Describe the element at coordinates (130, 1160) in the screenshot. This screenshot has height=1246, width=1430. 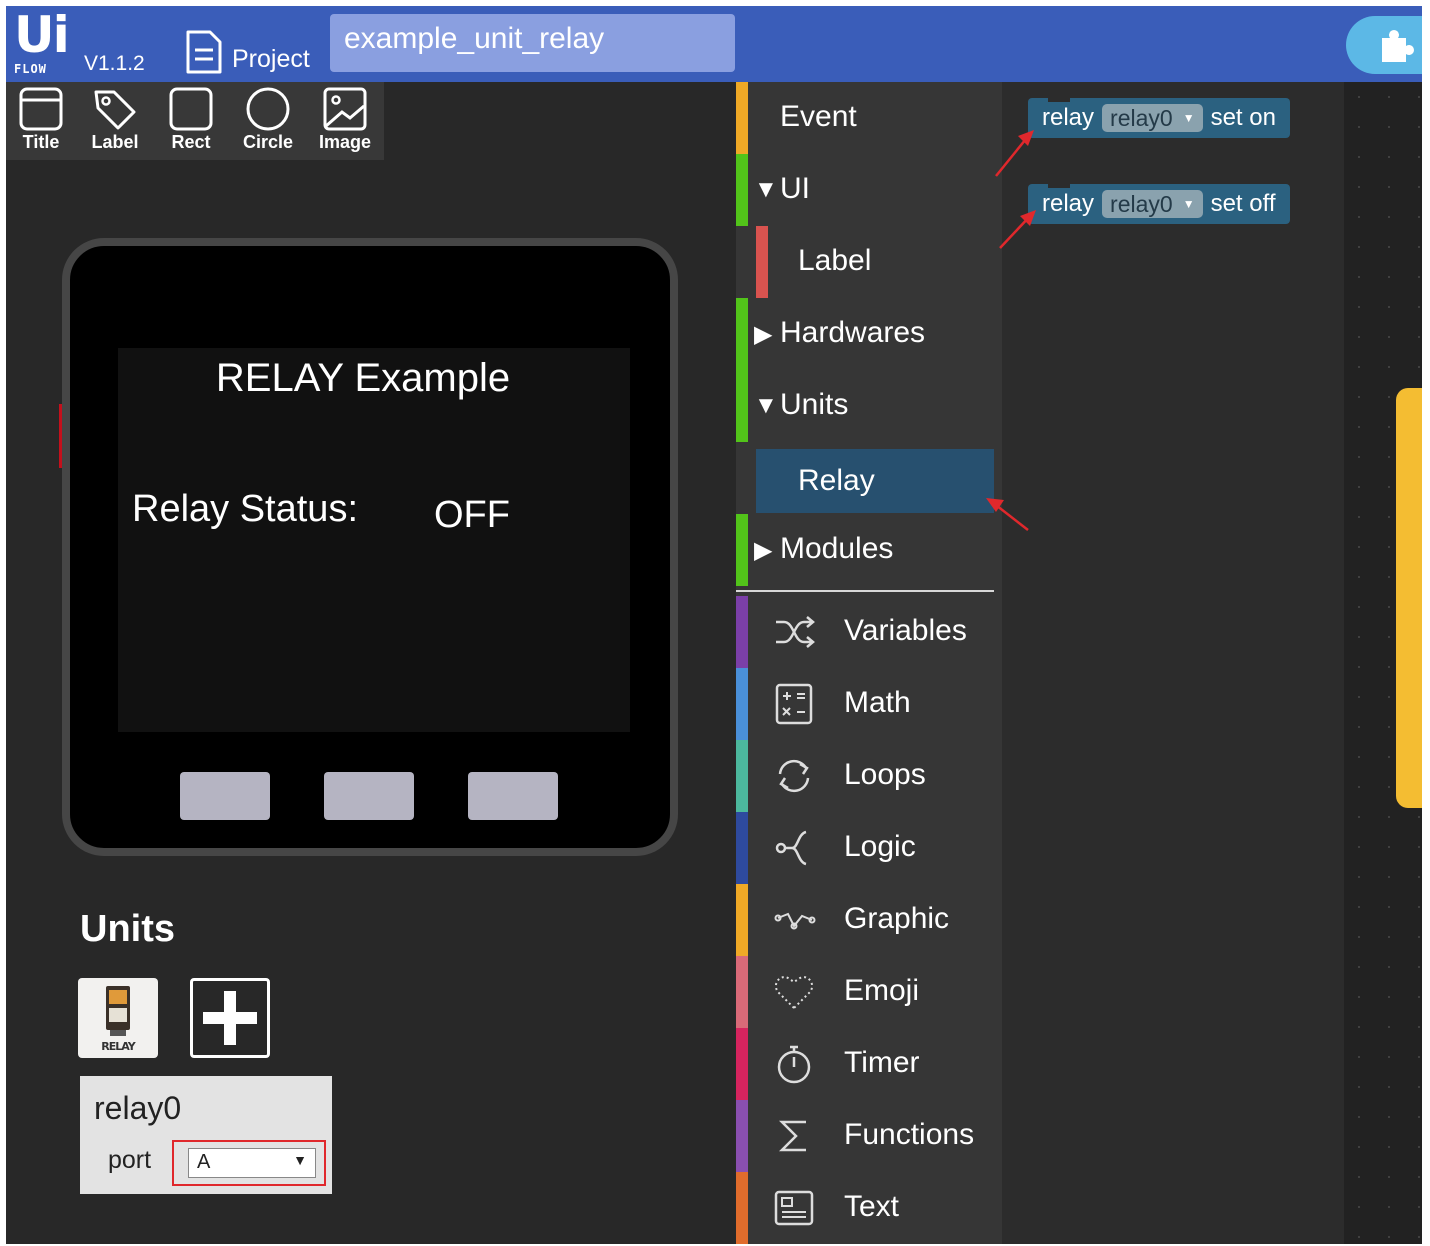
I see `port-label: port` at that location.